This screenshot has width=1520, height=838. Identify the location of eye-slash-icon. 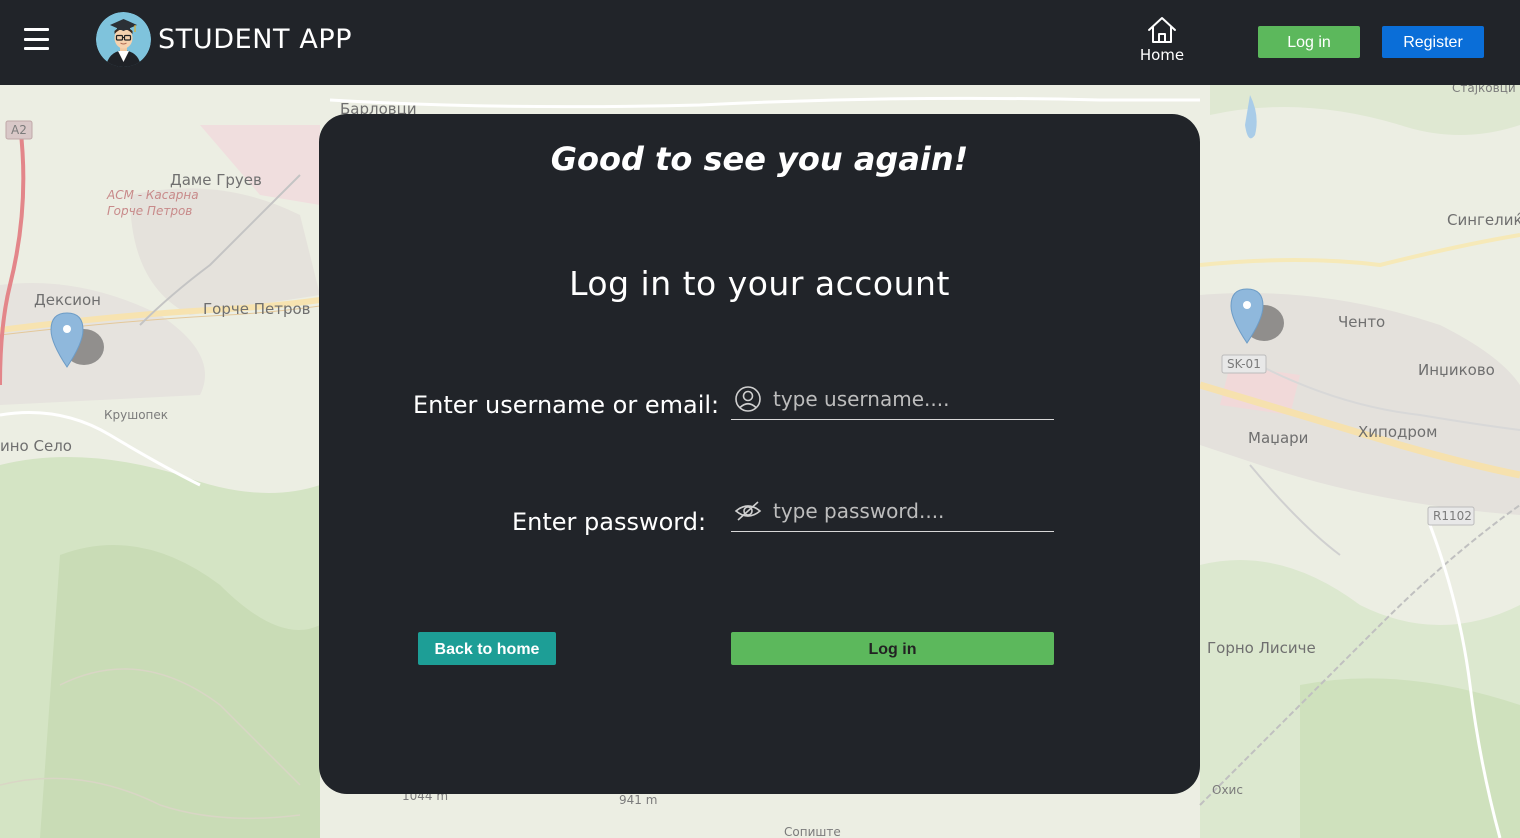
(748, 511).